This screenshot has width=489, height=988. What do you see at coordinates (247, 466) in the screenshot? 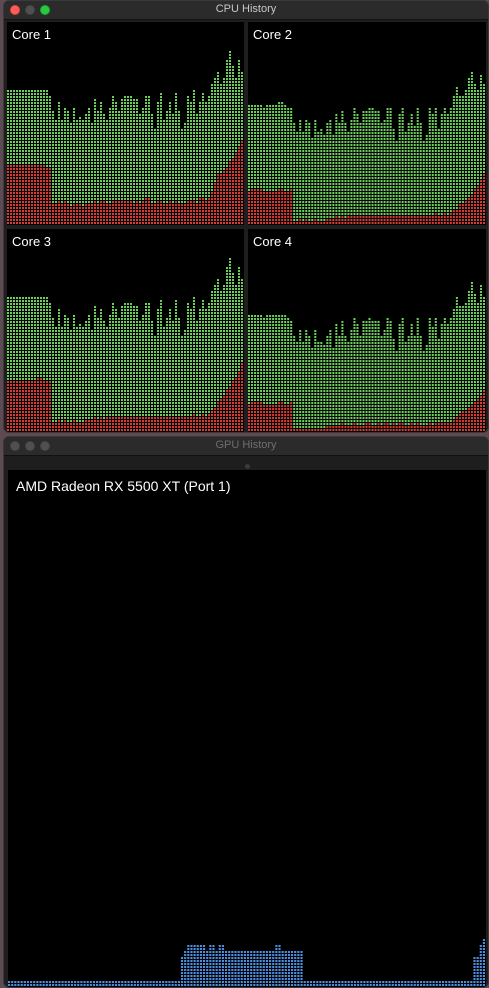
I see `resize-handle` at bounding box center [247, 466].